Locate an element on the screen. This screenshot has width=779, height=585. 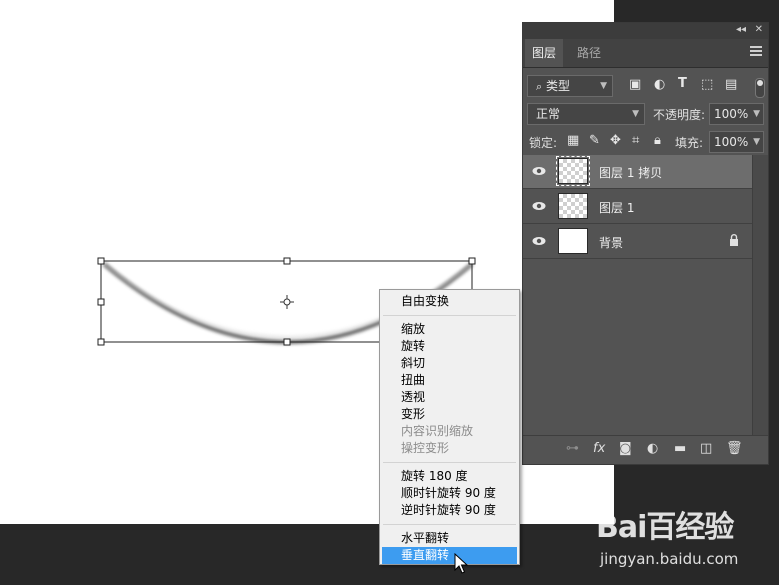
layer-name: 图层 1 is located at coordinates (617, 208).